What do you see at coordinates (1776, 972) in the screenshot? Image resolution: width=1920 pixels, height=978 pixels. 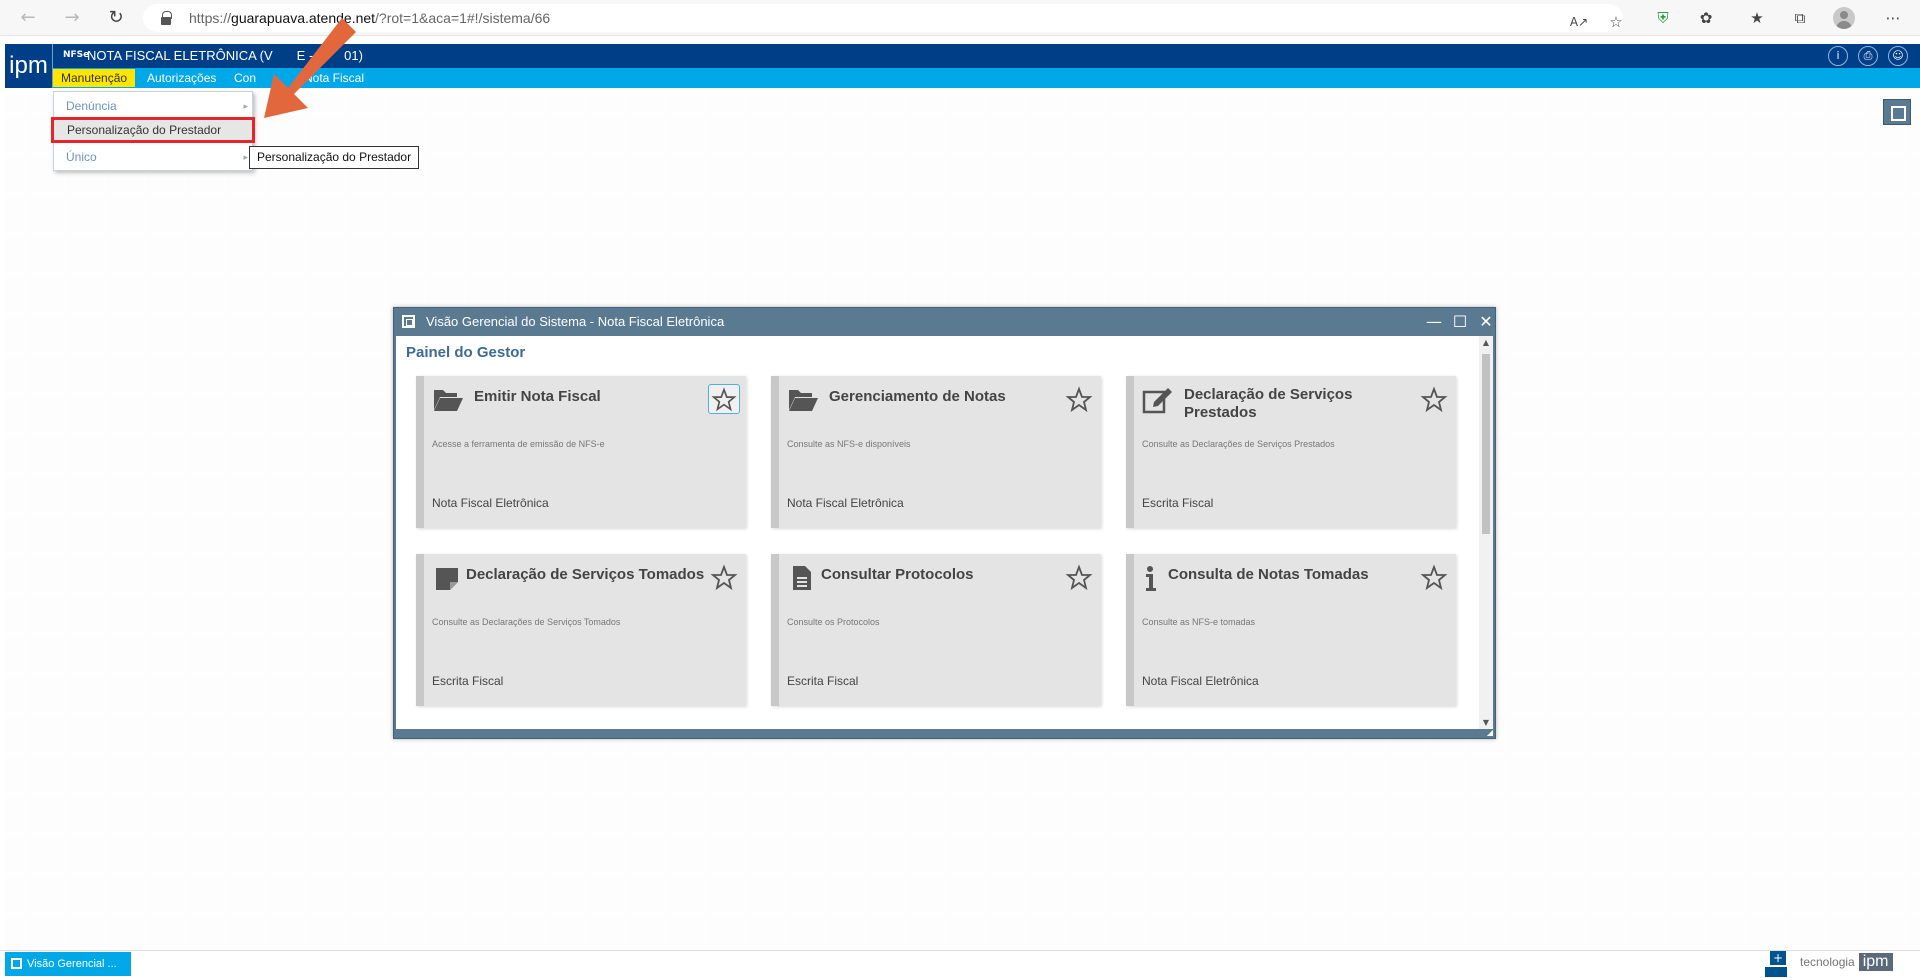 I see `grid-icon` at bounding box center [1776, 972].